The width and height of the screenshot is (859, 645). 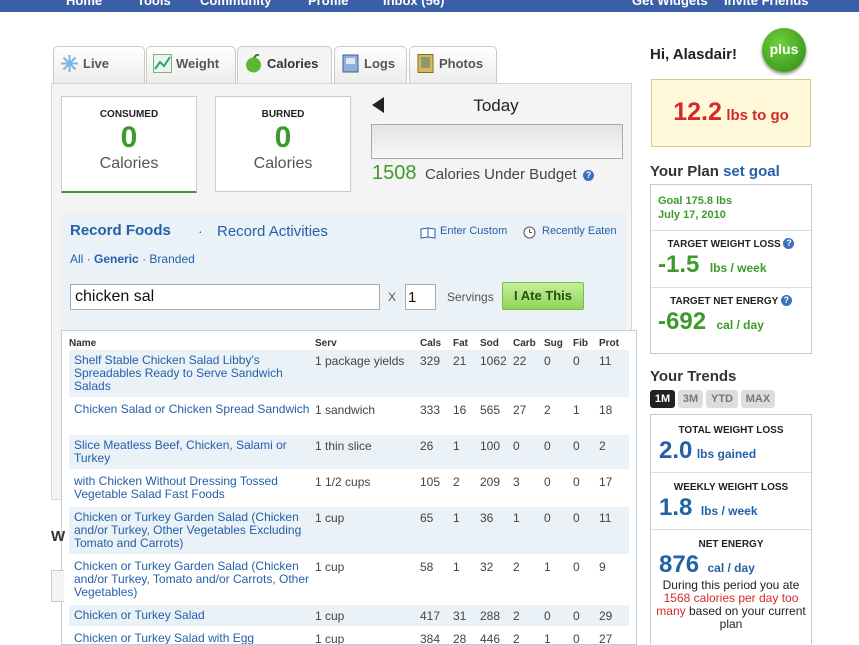 I want to click on col-fat: Fat, so click(x=460, y=343).